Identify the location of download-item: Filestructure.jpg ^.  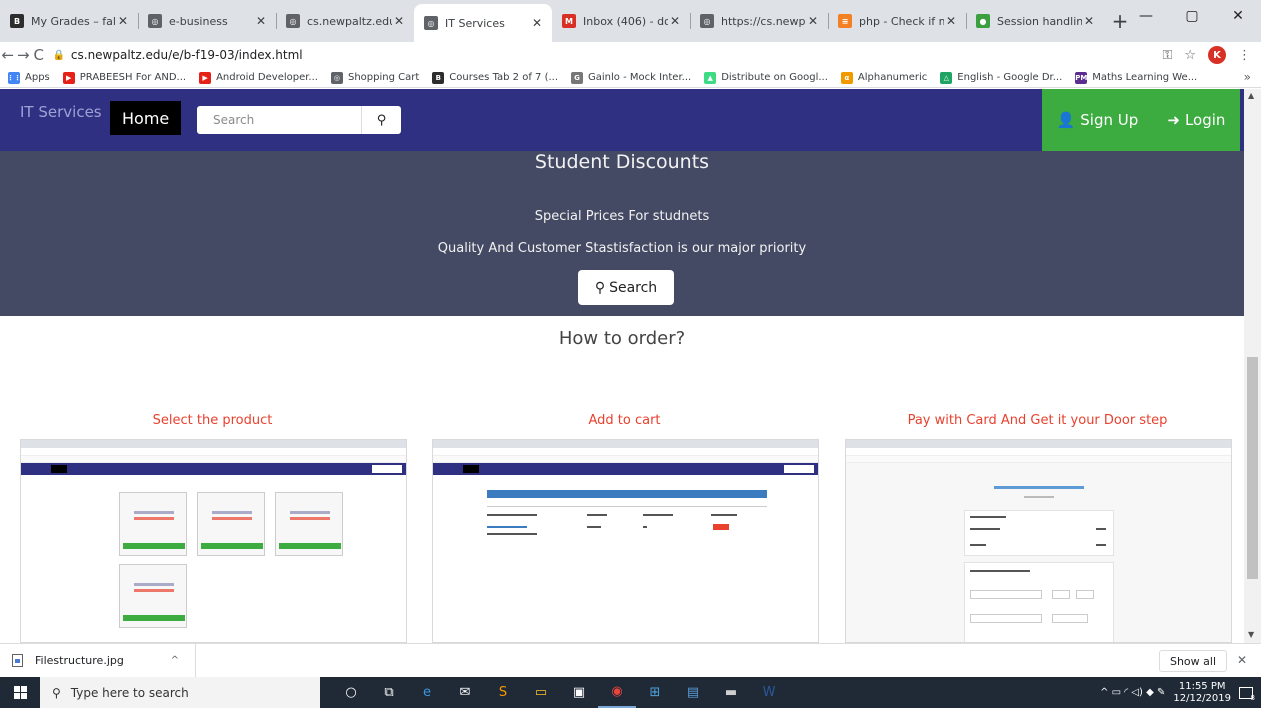
(98, 660).